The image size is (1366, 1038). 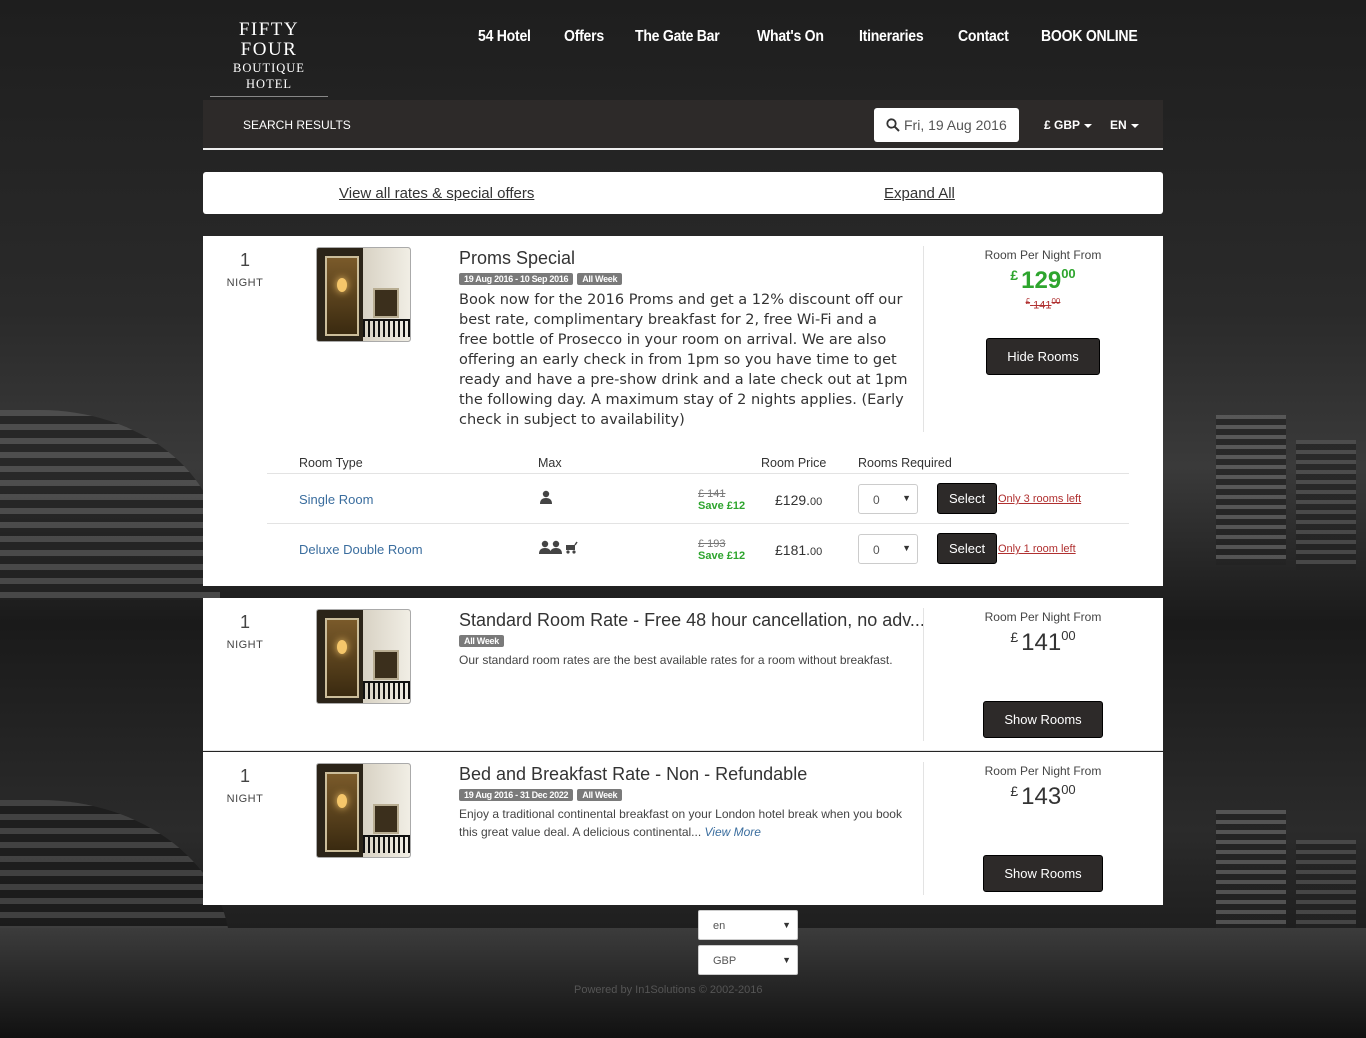 What do you see at coordinates (584, 37) in the screenshot?
I see `nav-offers: Offers` at bounding box center [584, 37].